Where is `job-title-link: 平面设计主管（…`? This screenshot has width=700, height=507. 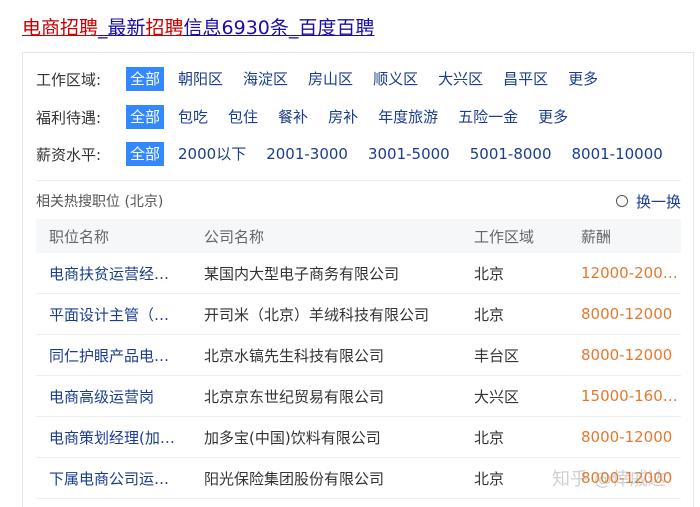 job-title-link: 平面设计主管（… is located at coordinates (120, 314).